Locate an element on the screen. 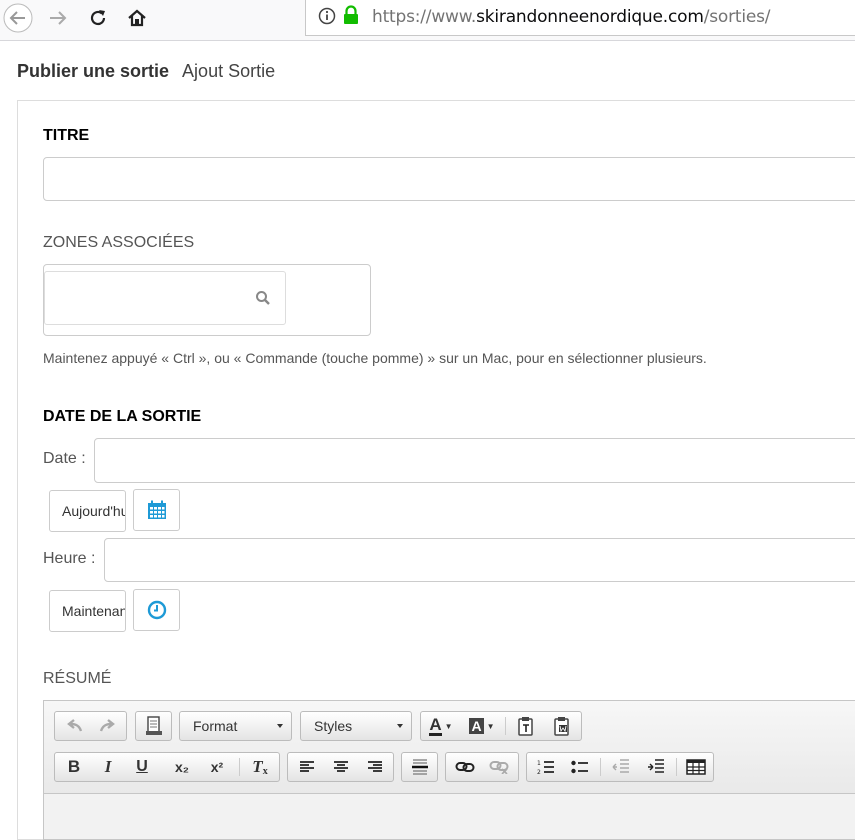 The image size is (855, 840). align-right-icon is located at coordinates (375, 766).